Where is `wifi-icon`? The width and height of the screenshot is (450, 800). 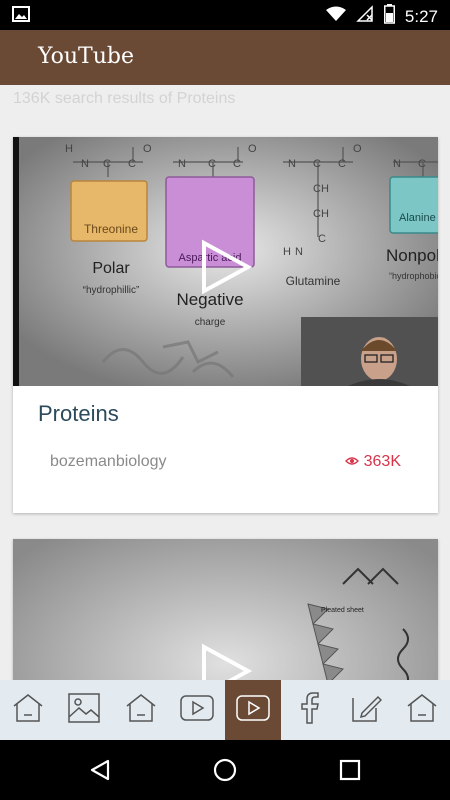
wifi-icon is located at coordinates (335, 16).